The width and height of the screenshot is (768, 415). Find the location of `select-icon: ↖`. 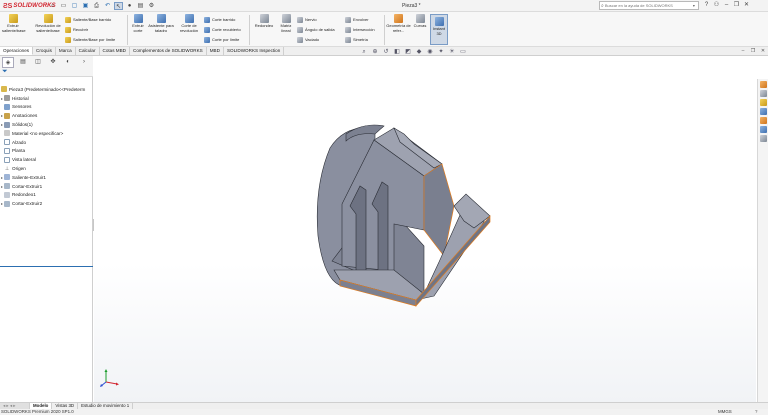

select-icon: ↖ is located at coordinates (118, 6).